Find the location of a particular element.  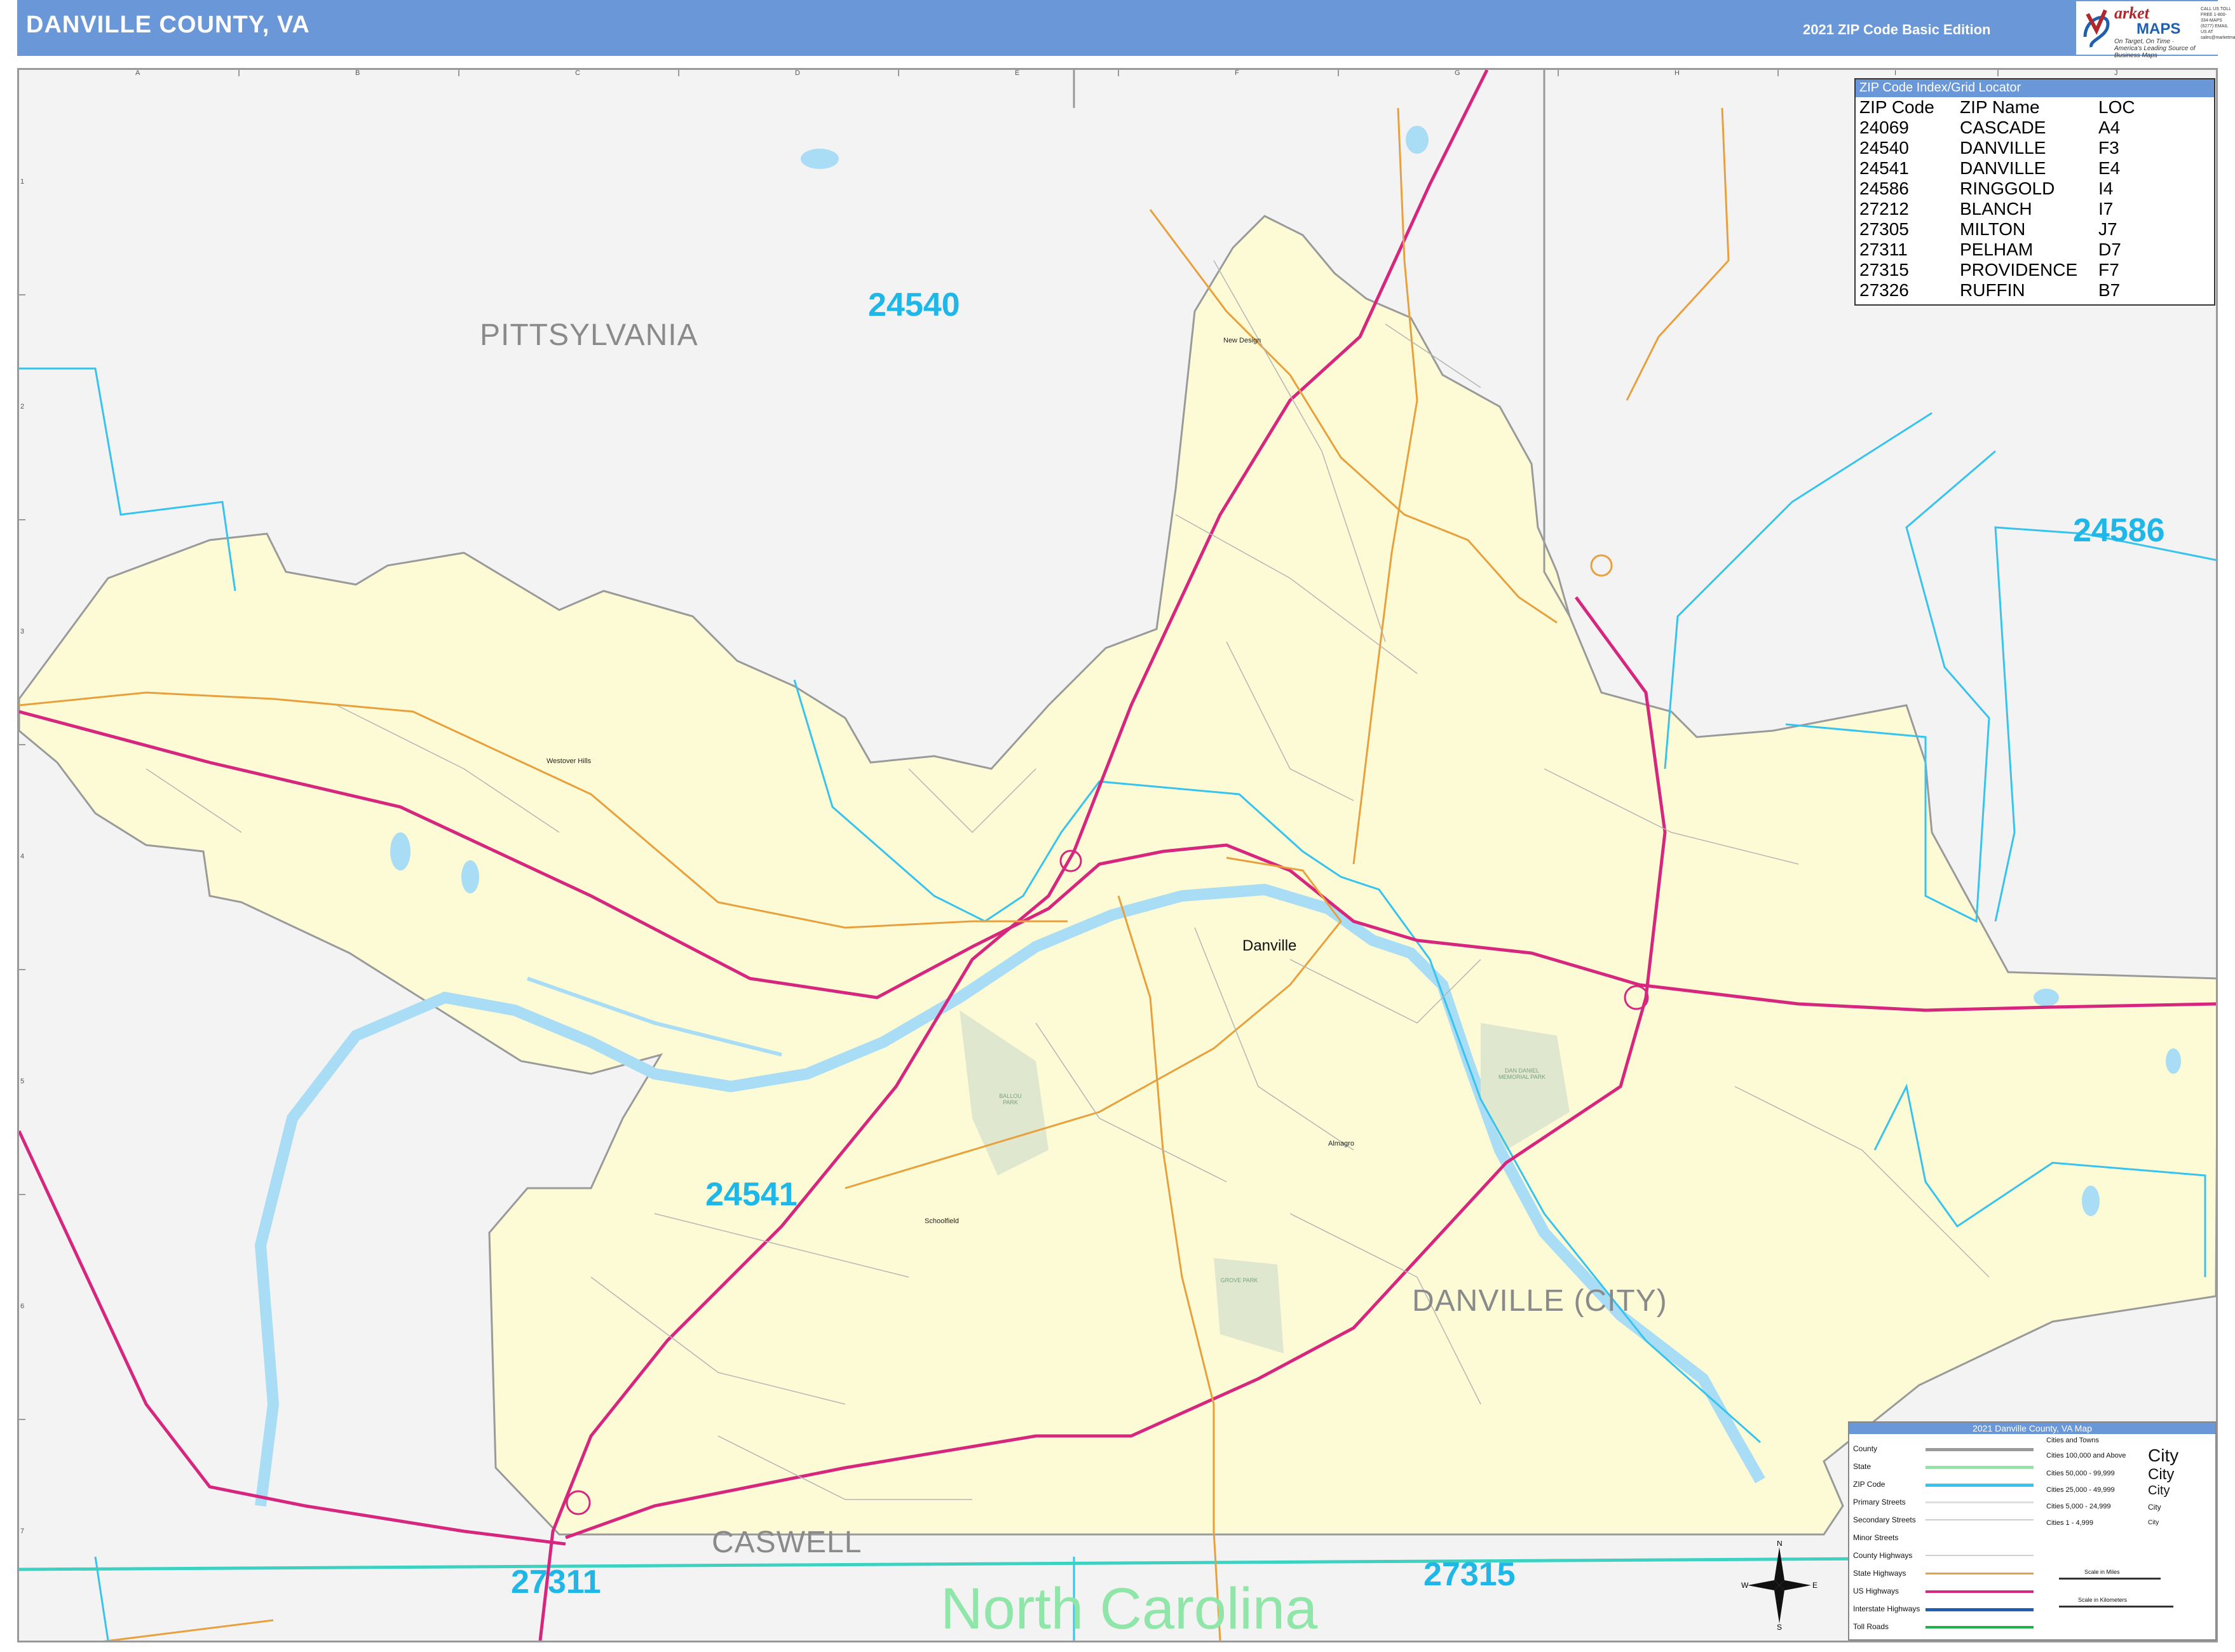

zip-label-27315: 27315 is located at coordinates (1469, 1574).